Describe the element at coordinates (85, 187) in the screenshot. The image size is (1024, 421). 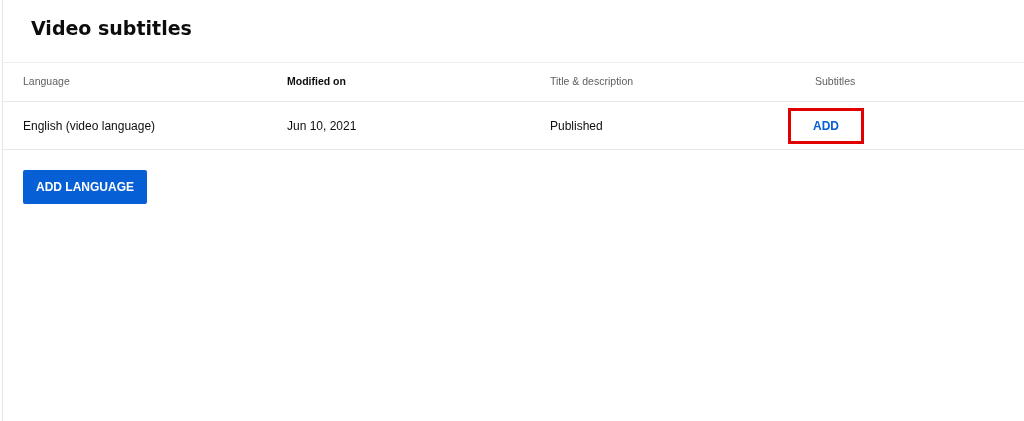
I see `add-language-button: ADD LANGUAGE` at that location.